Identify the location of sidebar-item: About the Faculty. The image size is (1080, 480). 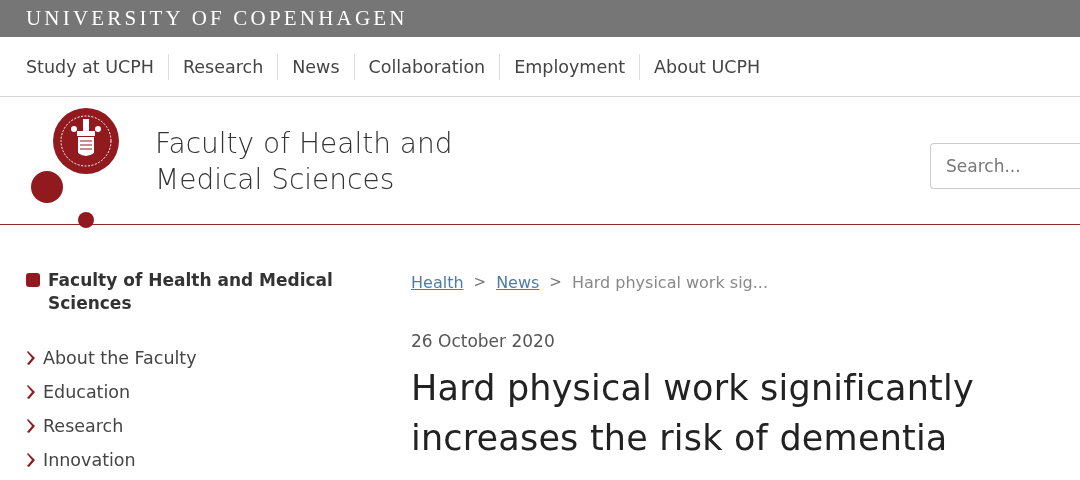
(218, 358).